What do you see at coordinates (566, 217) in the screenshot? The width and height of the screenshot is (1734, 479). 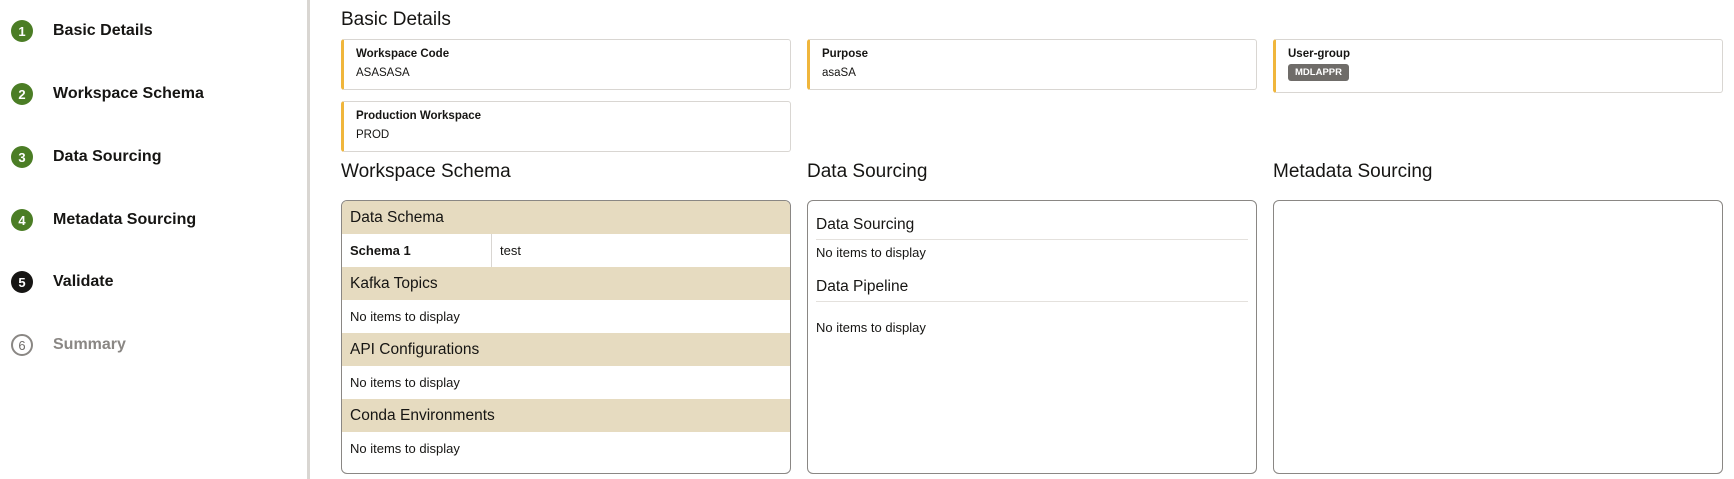 I see `data-schema-header: Data Schema` at bounding box center [566, 217].